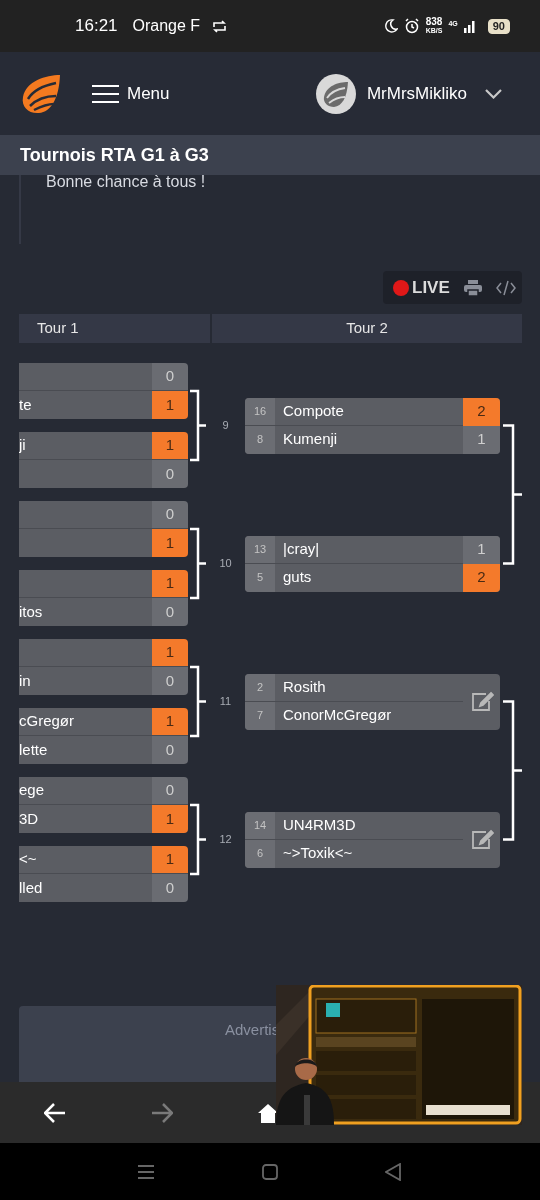 The image size is (540, 1200). I want to click on seed-number: 5, so click(260, 577).